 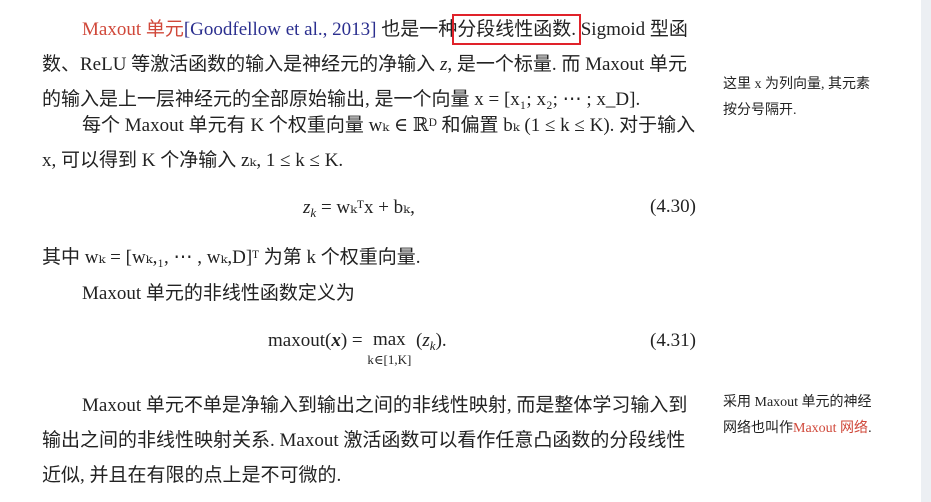 What do you see at coordinates (231, 257) in the screenshot?
I see `paragraph-3: 其中 wₖ = [wₖ,₁, ⋯ , wₖ,D]ᵀ 为第 k 个权重向量.` at bounding box center [231, 257].